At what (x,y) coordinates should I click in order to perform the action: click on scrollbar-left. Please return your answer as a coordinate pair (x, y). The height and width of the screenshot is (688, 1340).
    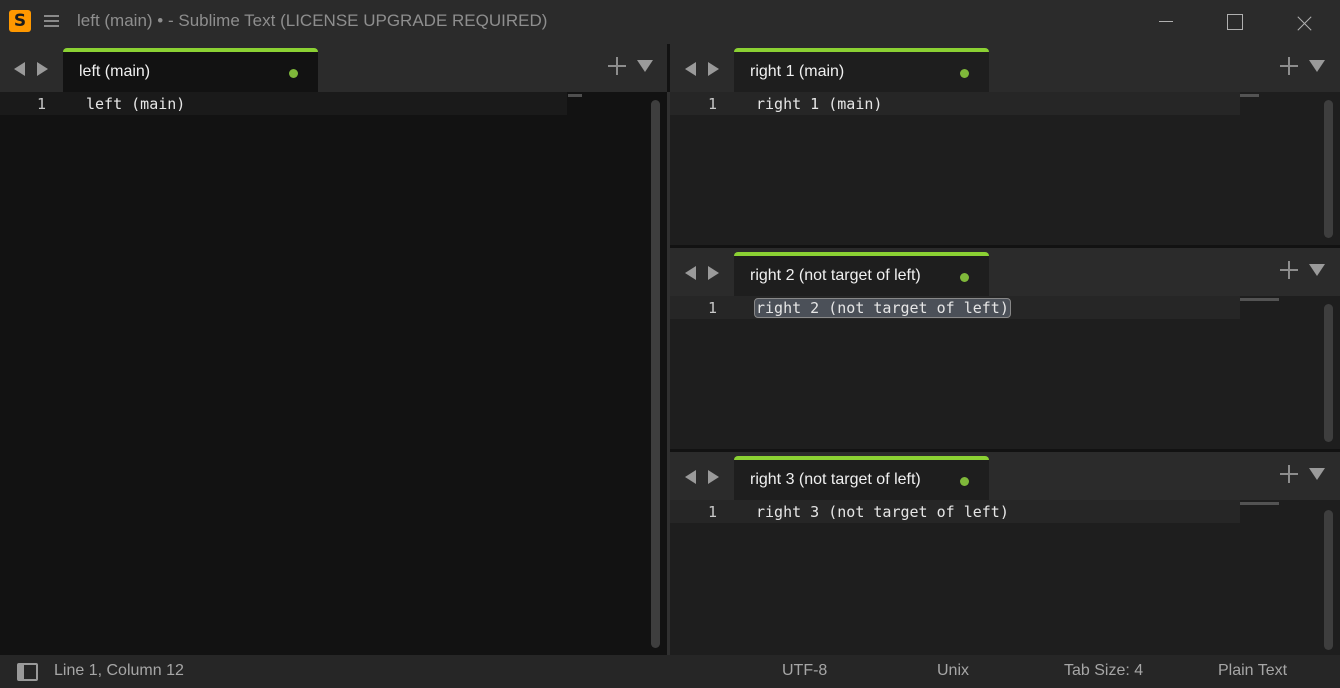
    Looking at the image, I should click on (655, 374).